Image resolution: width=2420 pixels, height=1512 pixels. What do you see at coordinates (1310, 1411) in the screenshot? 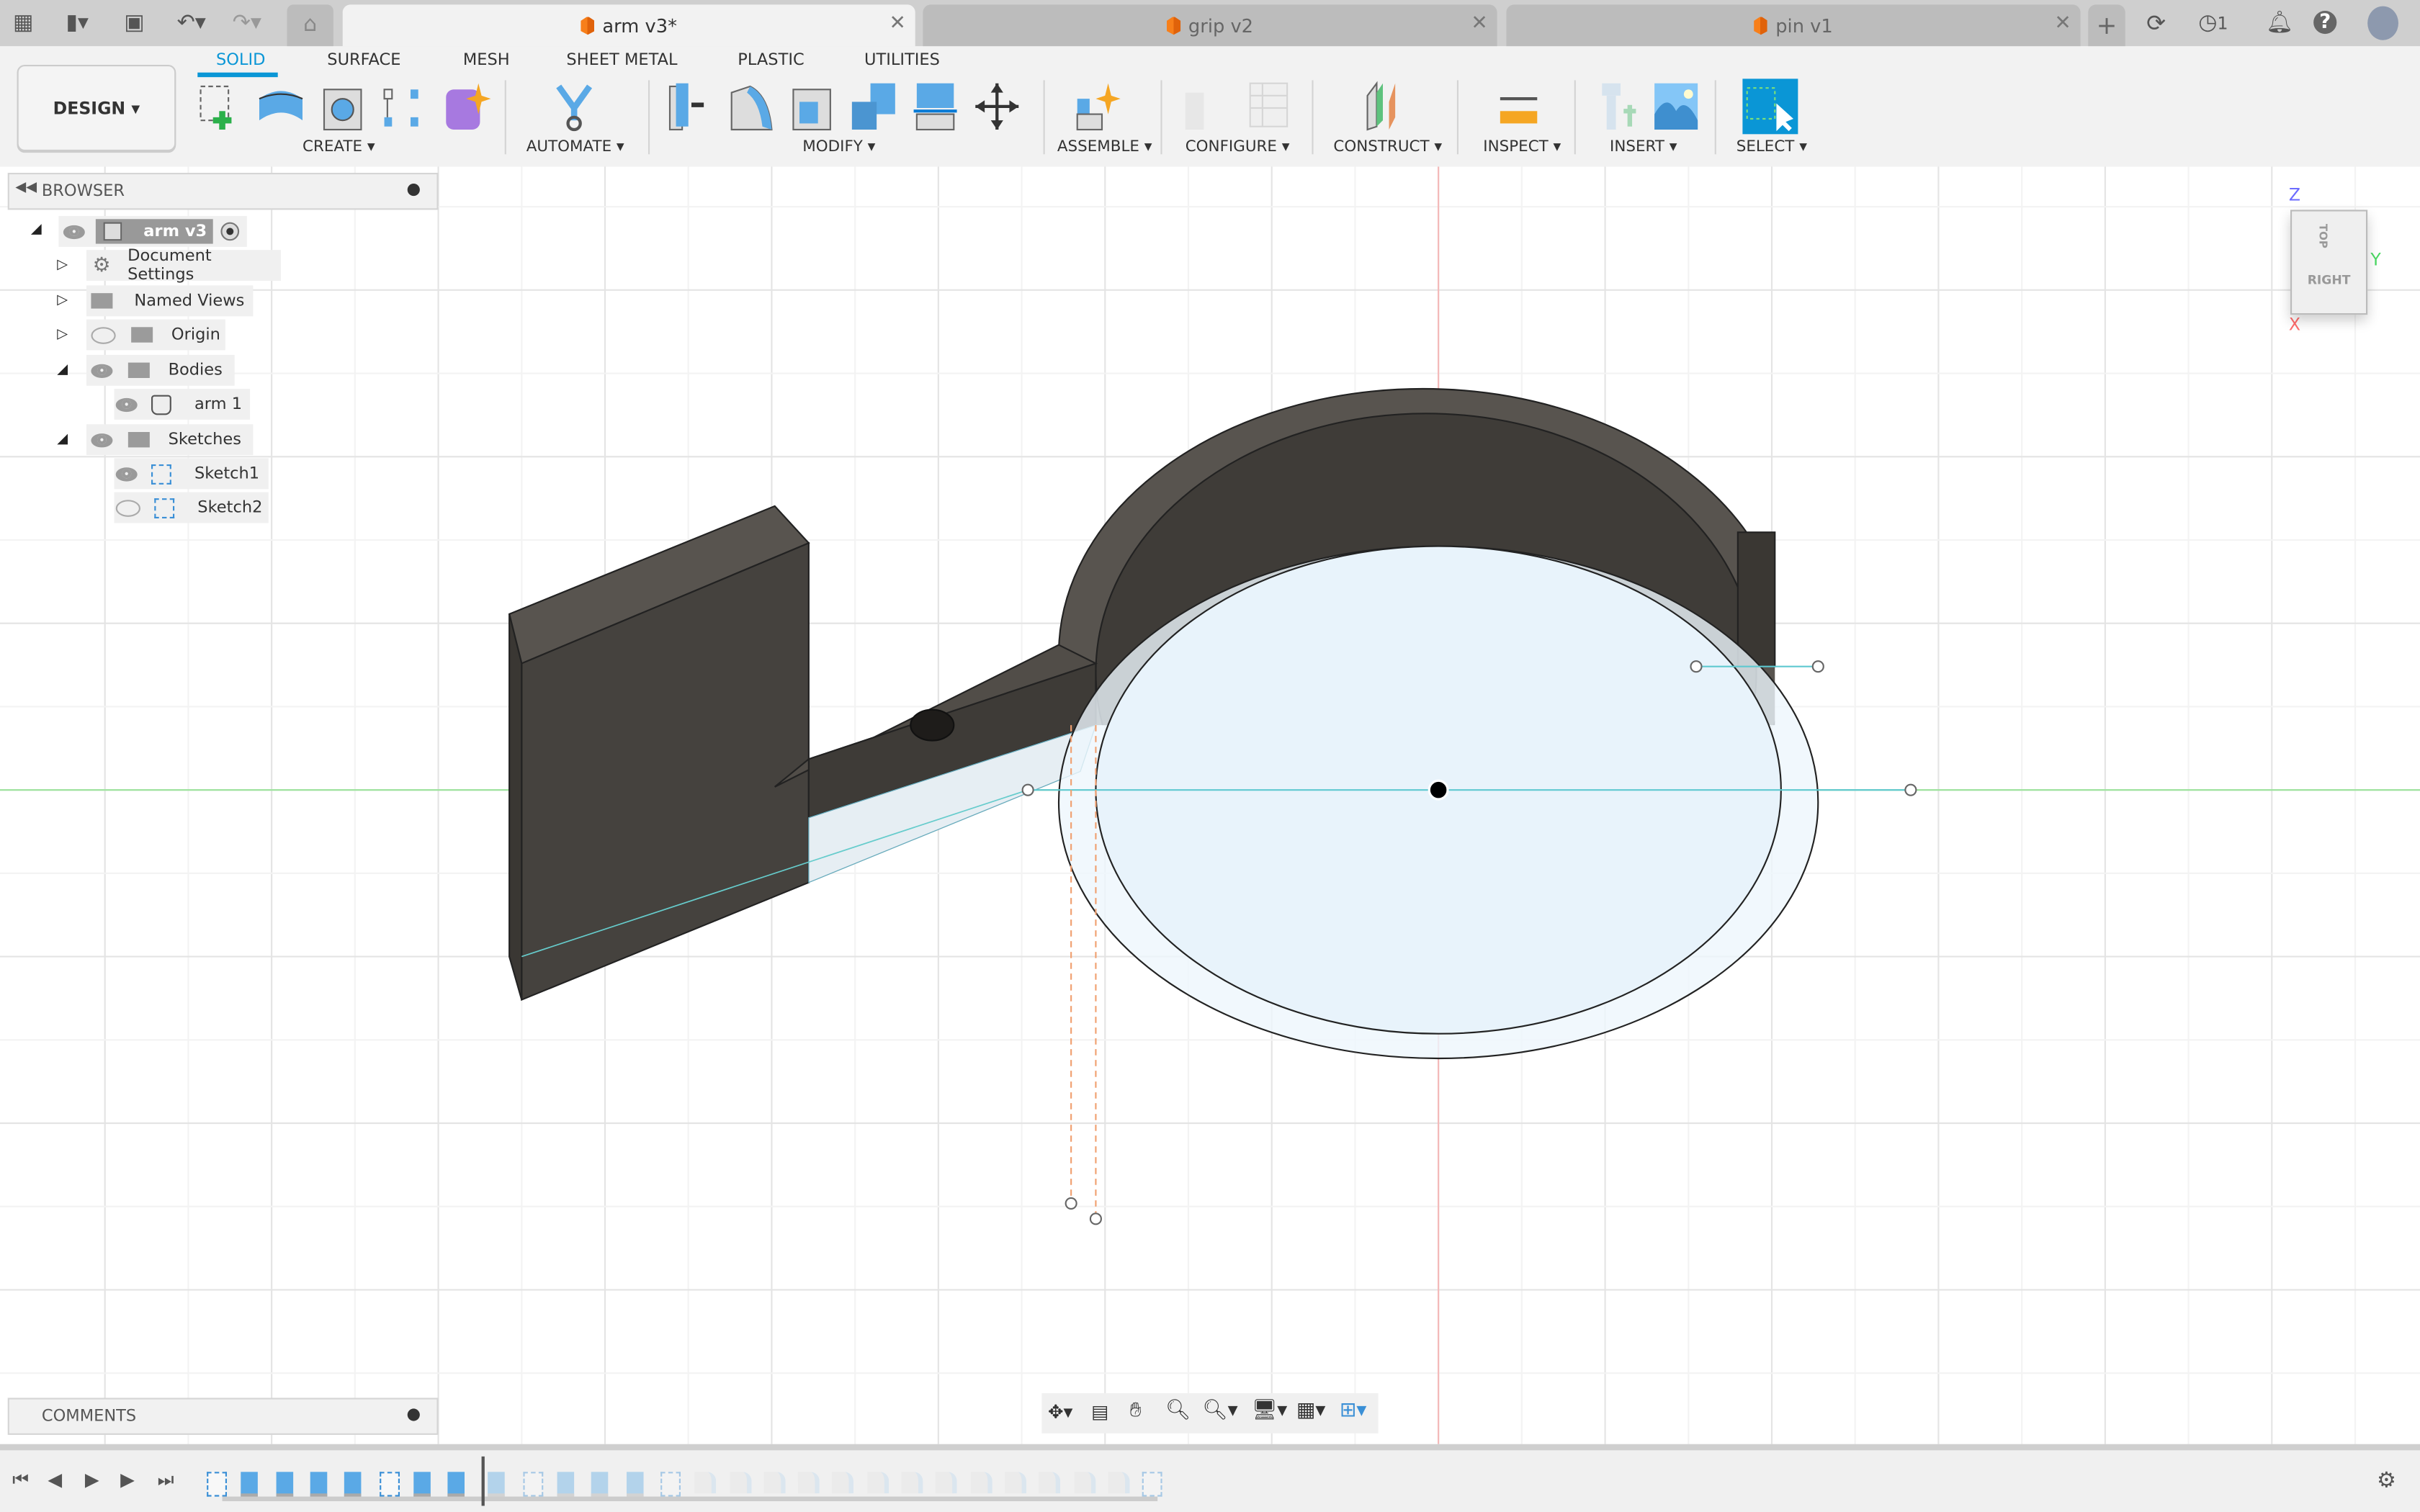
I see `grid-settings-icon: ▦▾` at bounding box center [1310, 1411].